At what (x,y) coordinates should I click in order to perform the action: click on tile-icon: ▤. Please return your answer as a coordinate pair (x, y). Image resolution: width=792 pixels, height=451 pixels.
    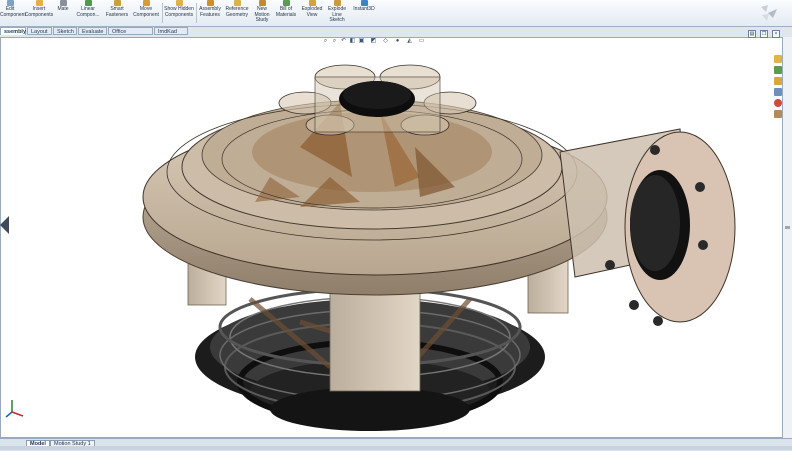
    Looking at the image, I should click on (752, 34).